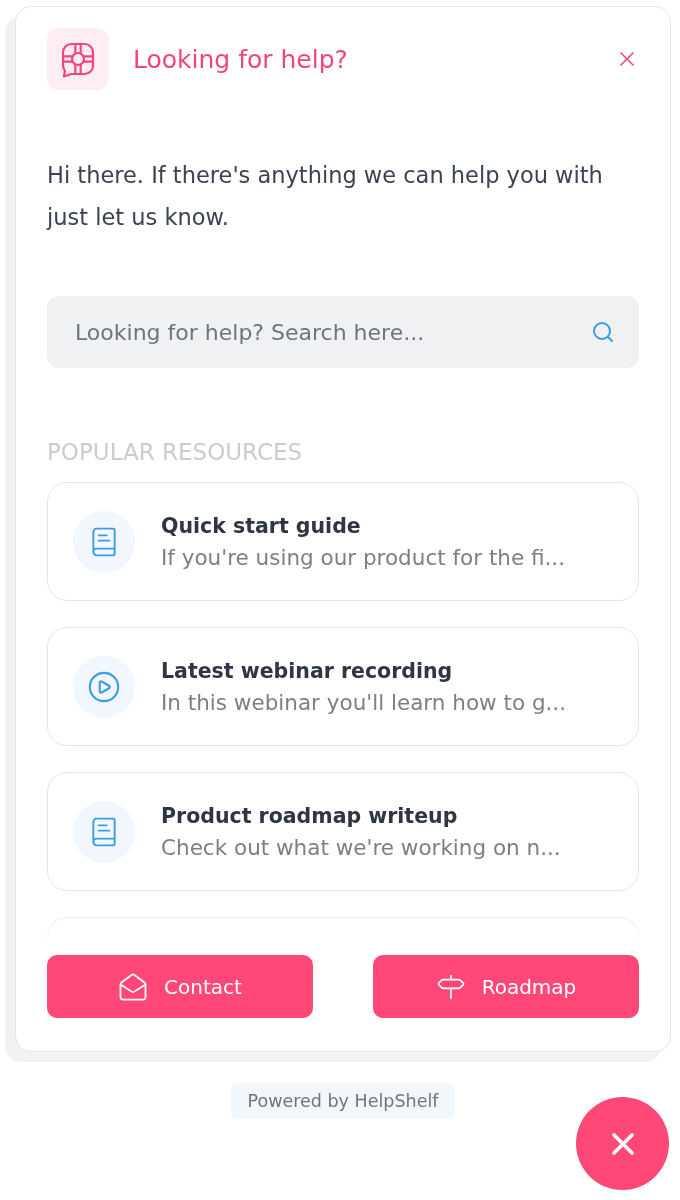  Describe the element at coordinates (343, 1101) in the screenshot. I see `powered-by-badge: Powered by HelpShelf` at that location.